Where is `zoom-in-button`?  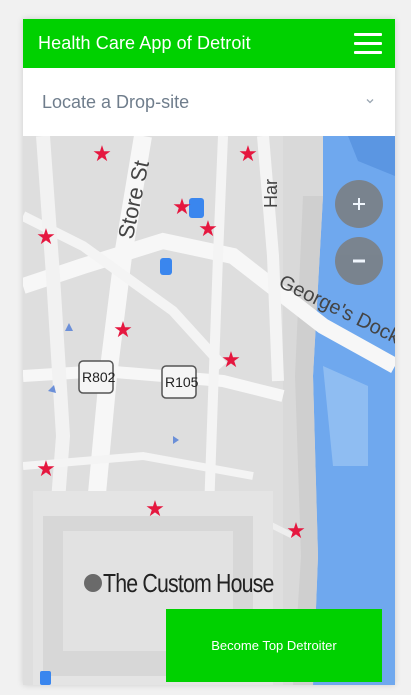 zoom-in-button is located at coordinates (359, 204).